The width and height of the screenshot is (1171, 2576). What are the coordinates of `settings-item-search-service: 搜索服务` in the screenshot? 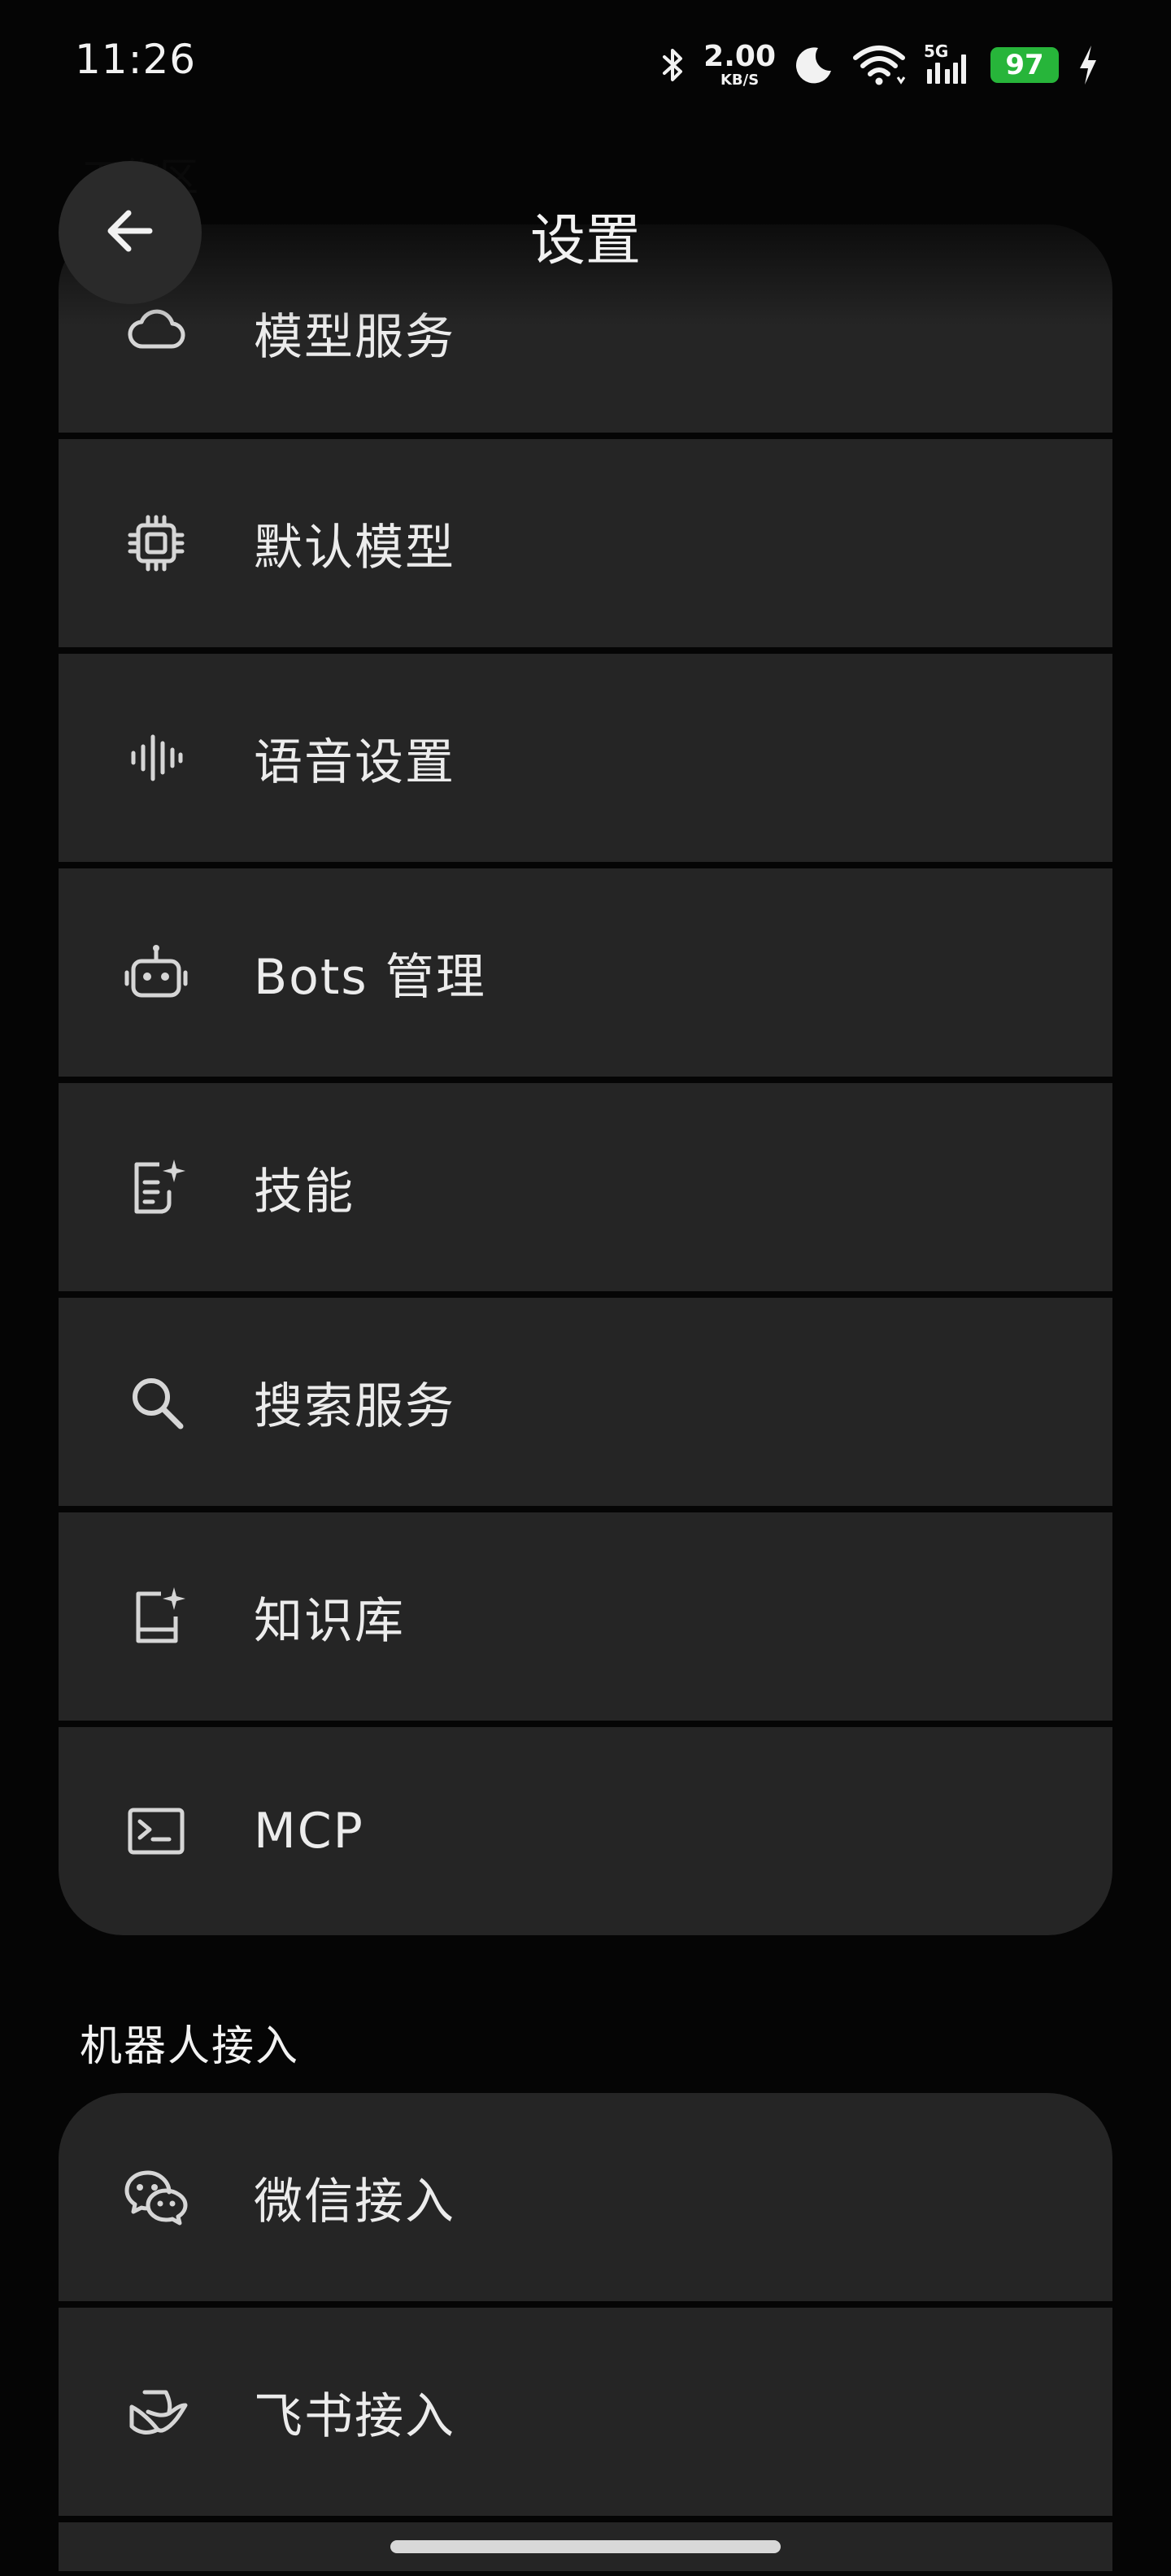 It's located at (585, 1402).